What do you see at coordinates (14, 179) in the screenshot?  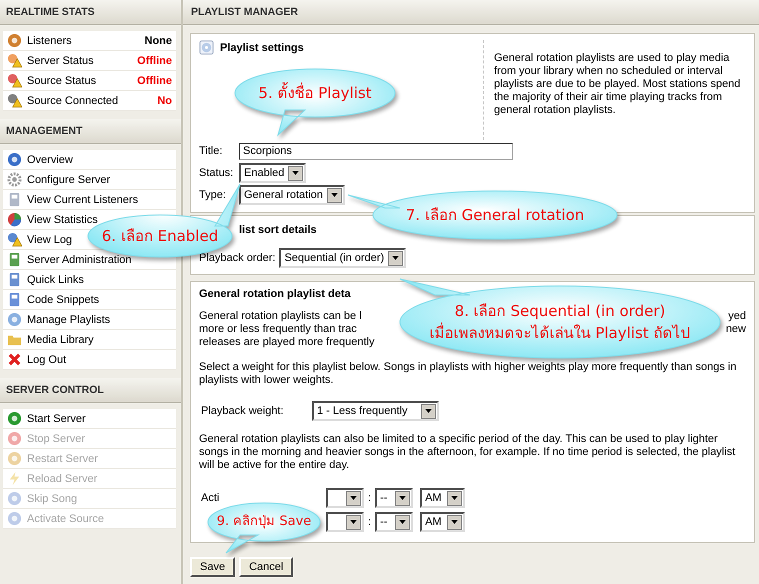 I see `gear-icon` at bounding box center [14, 179].